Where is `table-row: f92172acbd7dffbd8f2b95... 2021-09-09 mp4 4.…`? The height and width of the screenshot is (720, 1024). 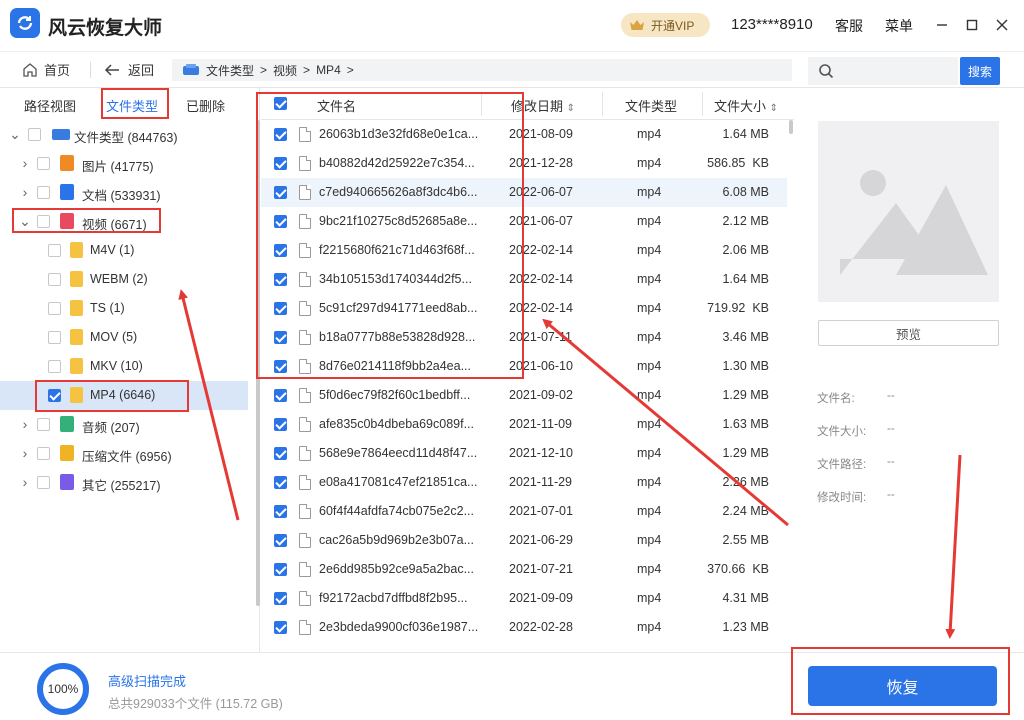 table-row: f92172acbd7dffbd8f2b95... 2021-09-09 mp4 4.… is located at coordinates (524, 598).